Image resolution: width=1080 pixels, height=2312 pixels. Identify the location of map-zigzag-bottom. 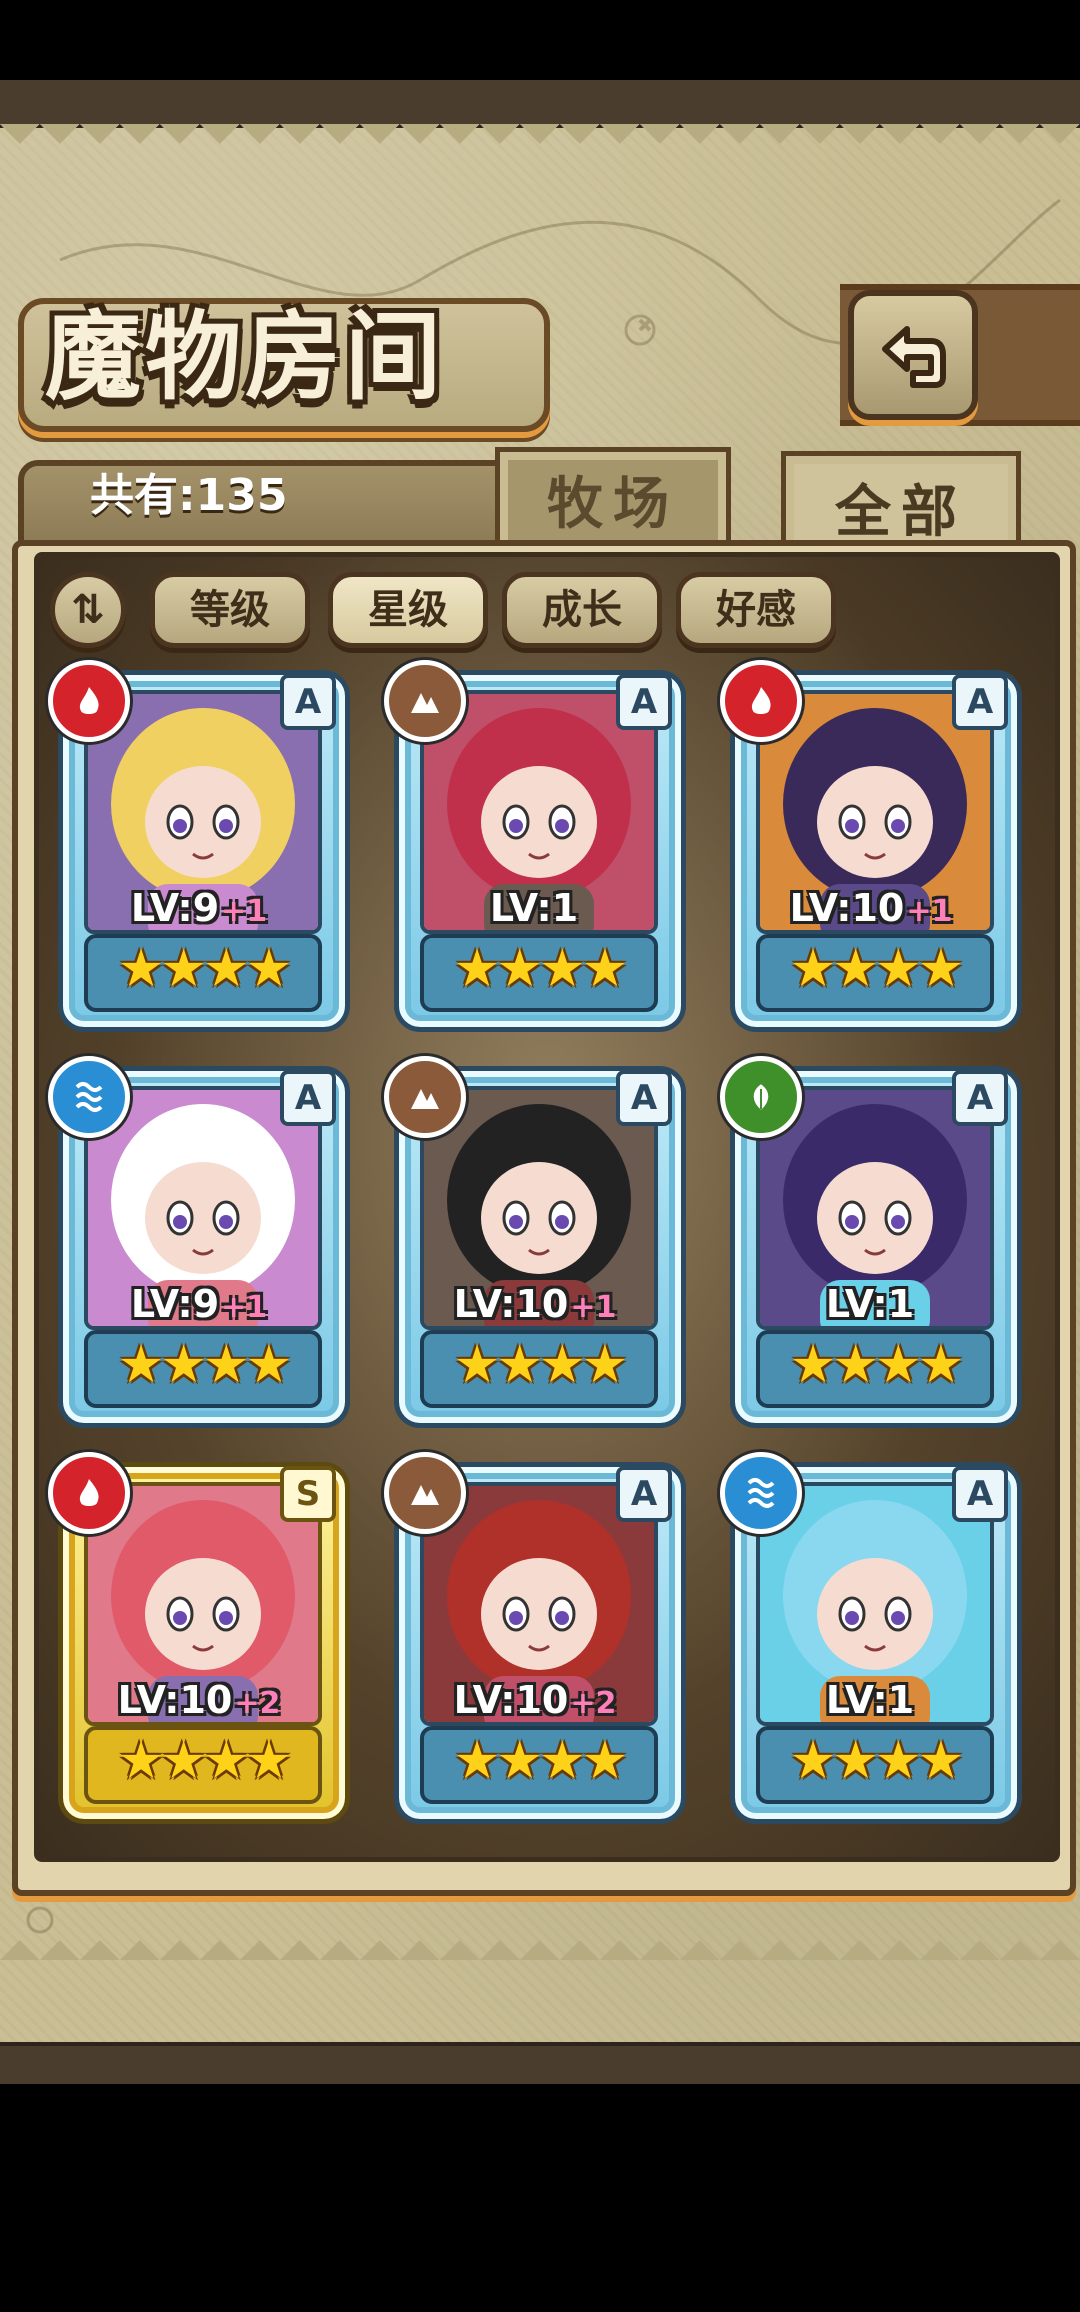
(540, 1940).